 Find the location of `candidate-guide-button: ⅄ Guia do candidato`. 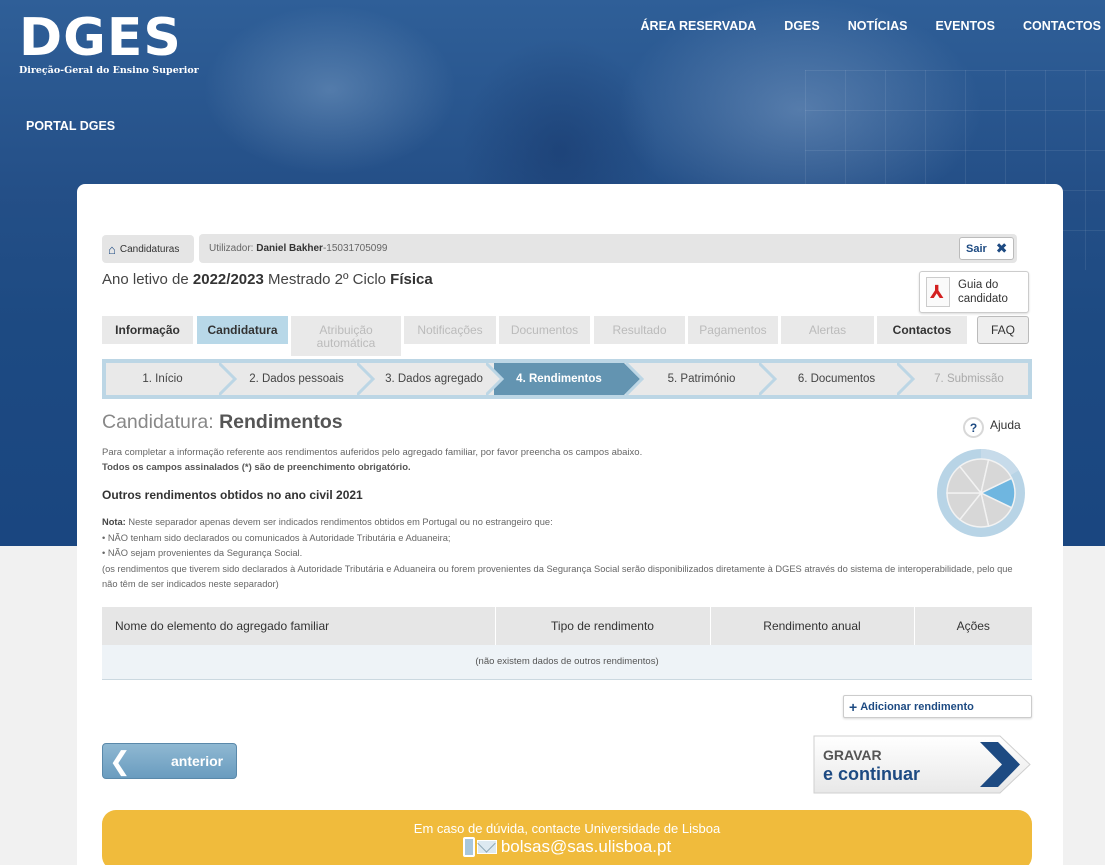

candidate-guide-button: ⅄ Guia do candidato is located at coordinates (974, 292).